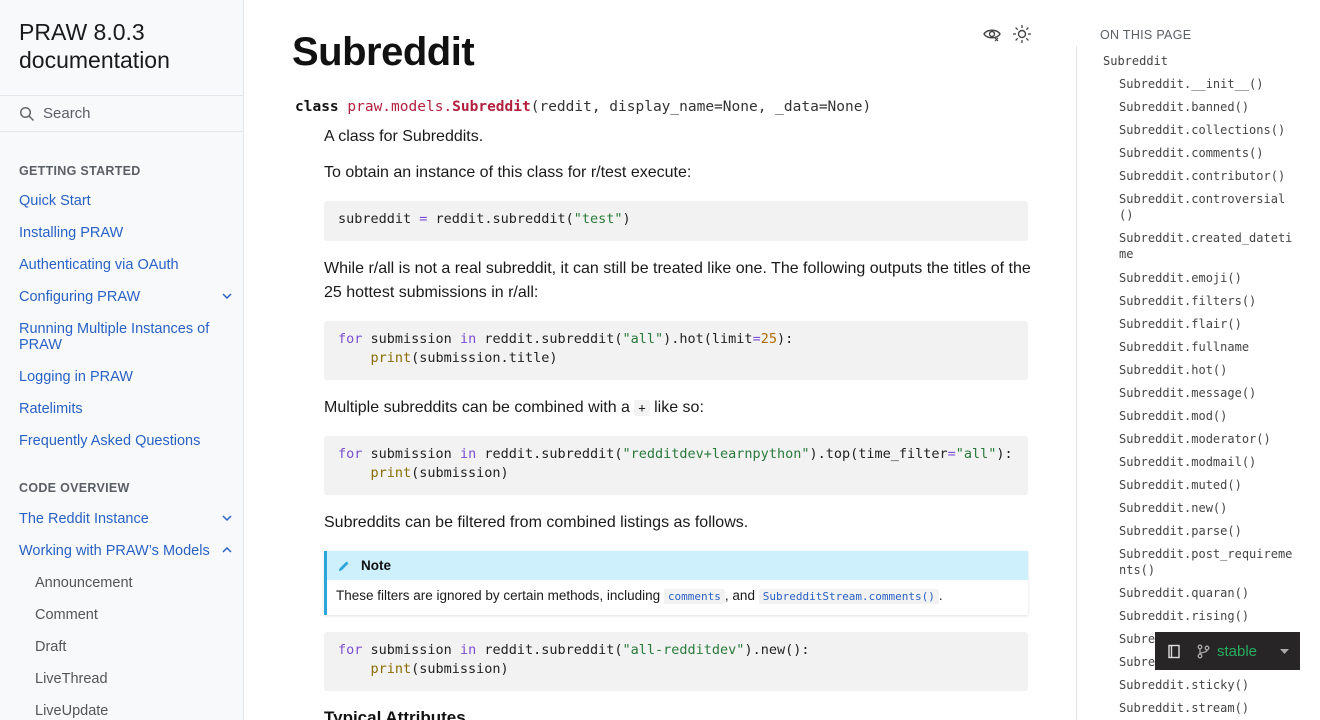 This screenshot has width=1320, height=720. What do you see at coordinates (376, 565) in the screenshot?
I see `note-title: Note` at bounding box center [376, 565].